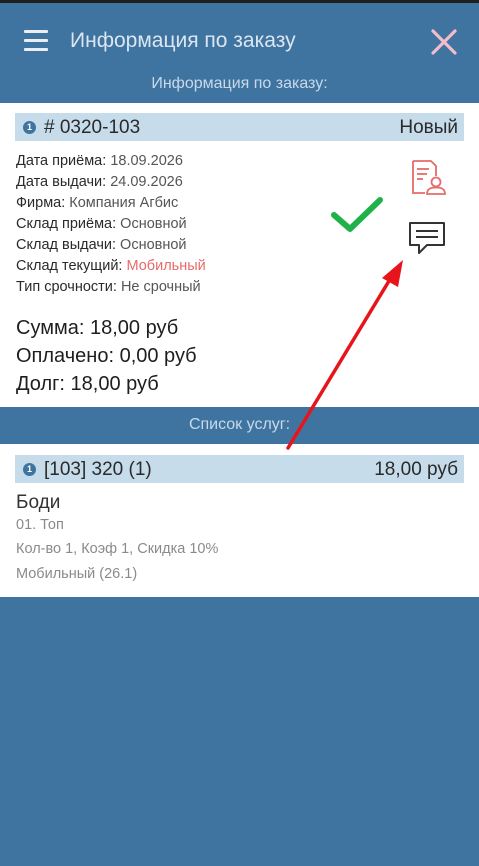  Describe the element at coordinates (87, 384) in the screenshot. I see `total-debt: Долг: 18,00 руб` at that location.